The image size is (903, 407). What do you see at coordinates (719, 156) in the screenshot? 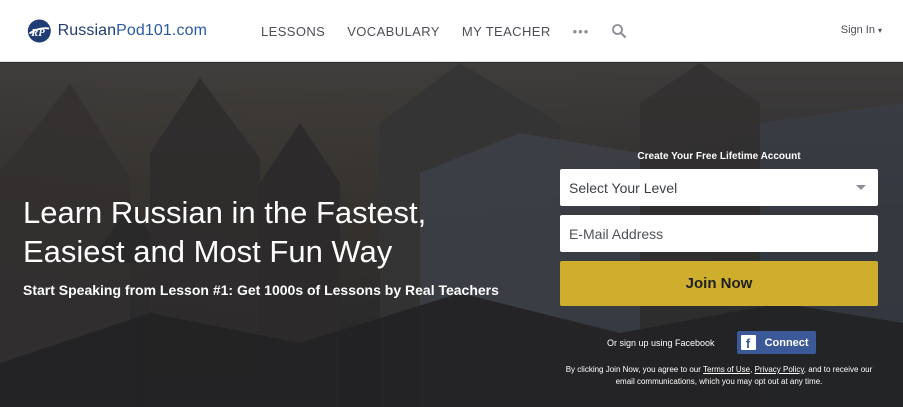
I see `signup-title: Create Your Free Lifetime Account` at bounding box center [719, 156].